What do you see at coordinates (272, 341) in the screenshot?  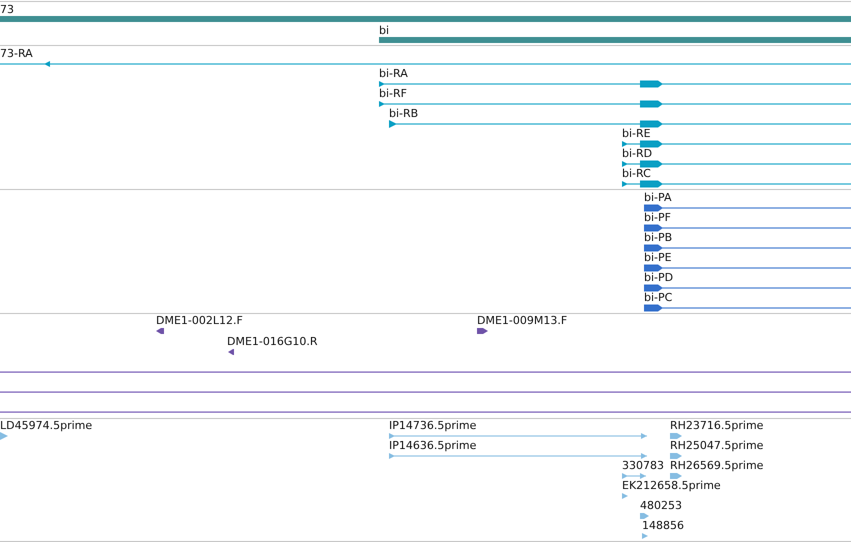 I see `feature-label: DME1-016G10.R` at bounding box center [272, 341].